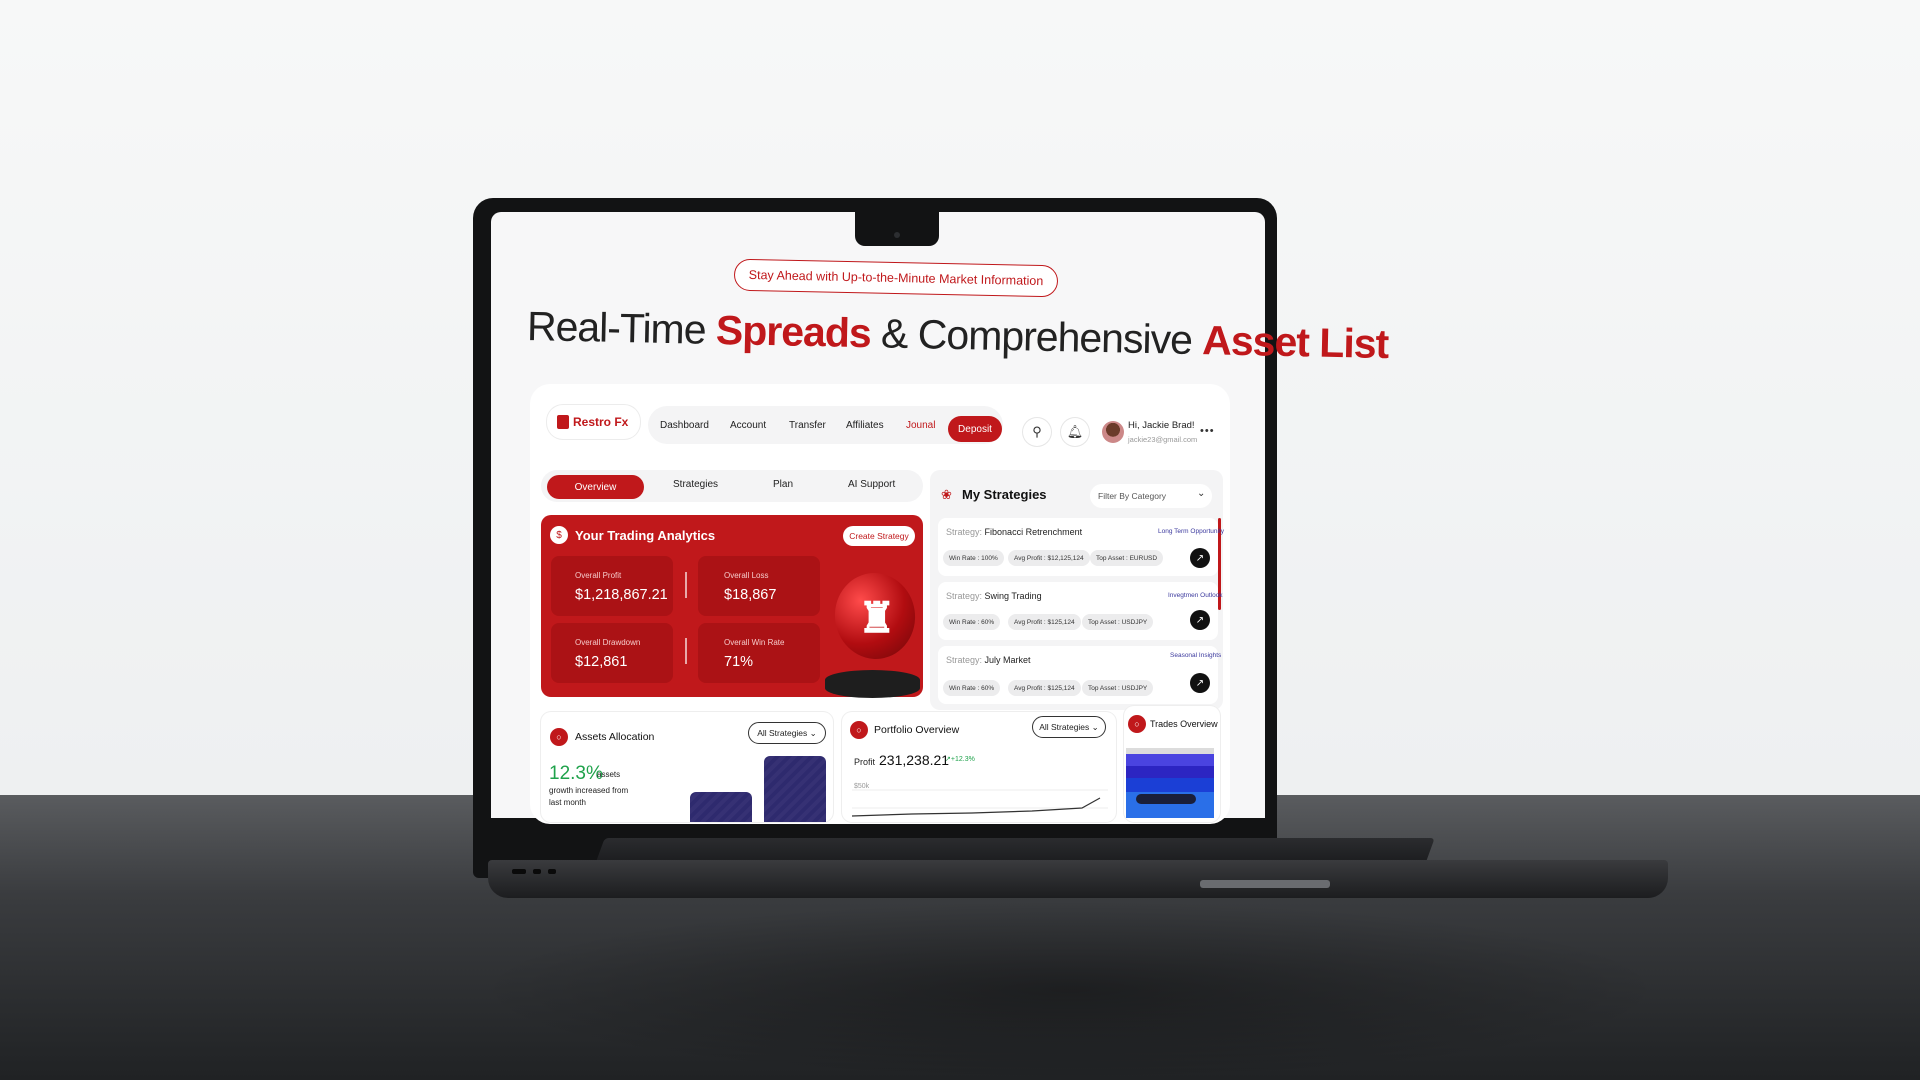 The width and height of the screenshot is (1920, 1080). Describe the element at coordinates (1049, 558) in the screenshot. I see `avg-profit-chip: Avg Profit : $12,125,124` at that location.